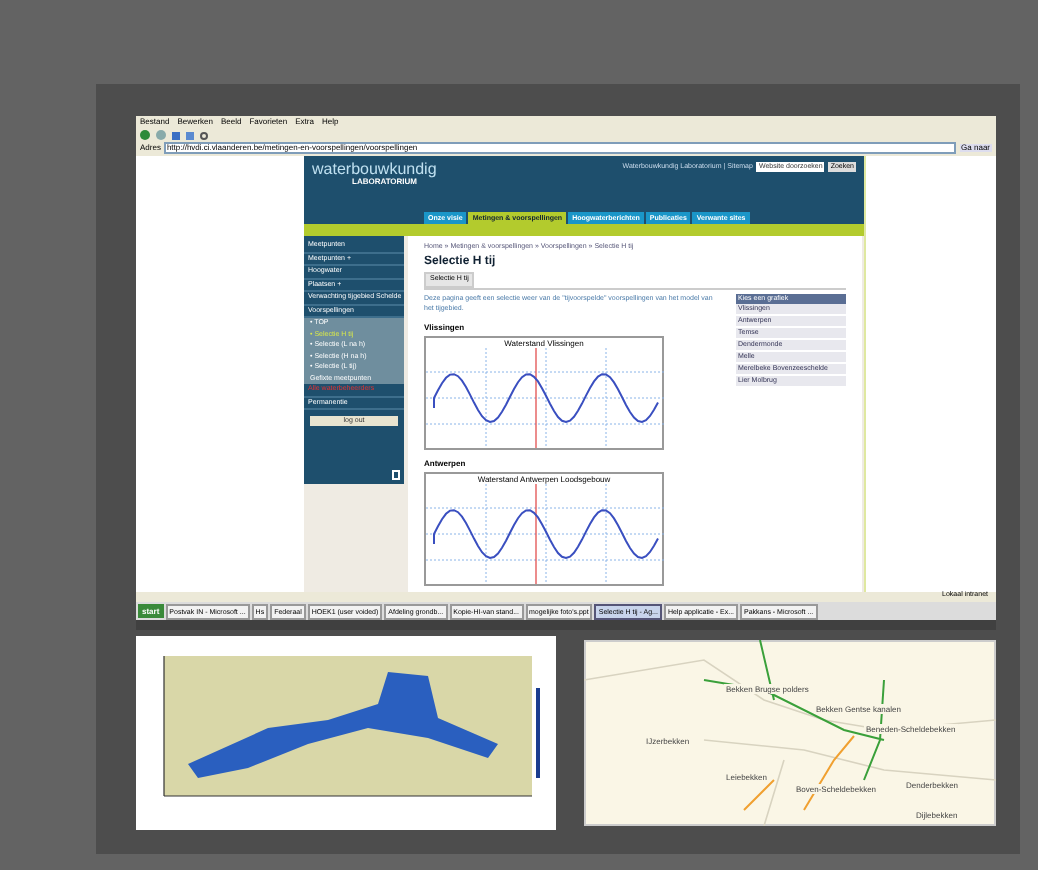 This screenshot has width=1038, height=870. Describe the element at coordinates (204, 135) in the screenshot. I see `search-icon` at that location.